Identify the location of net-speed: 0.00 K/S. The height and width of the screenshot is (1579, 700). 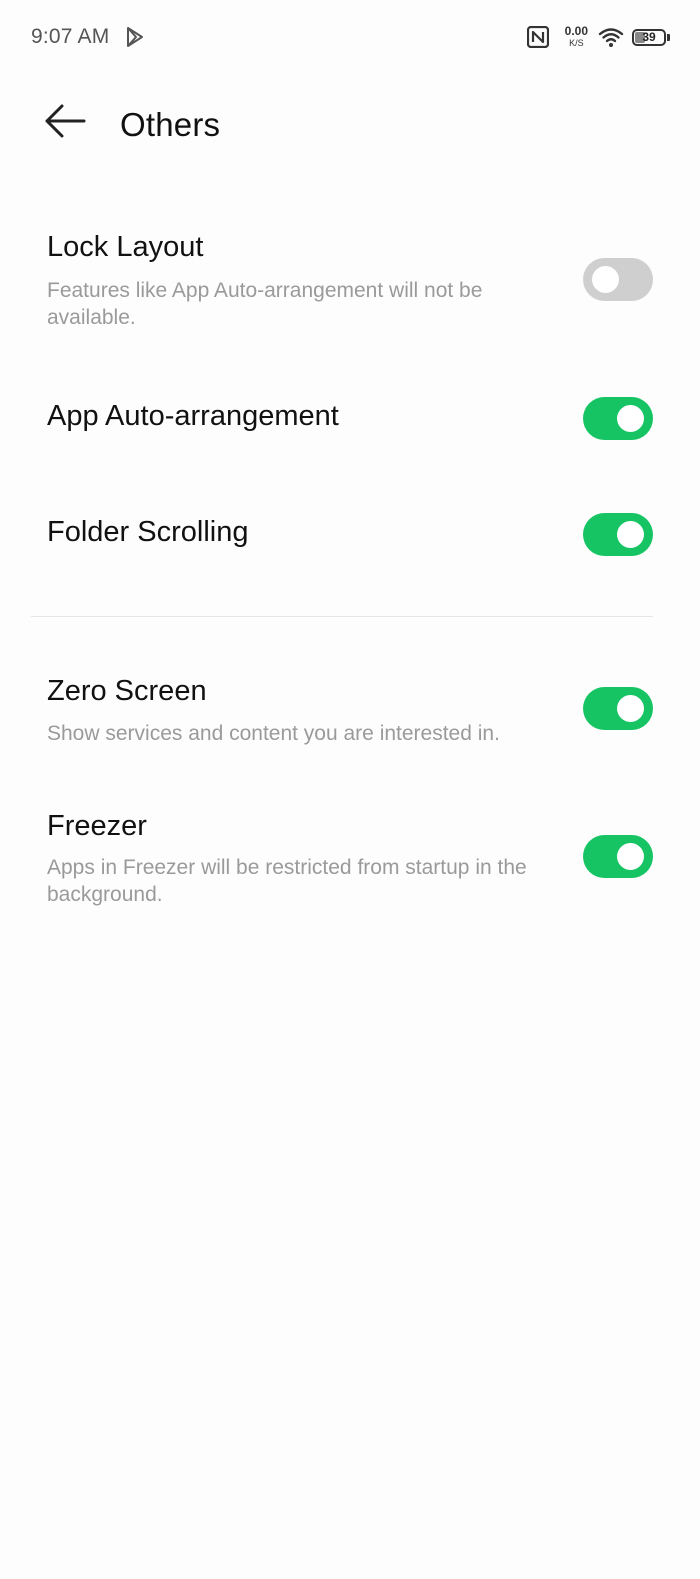
(576, 37).